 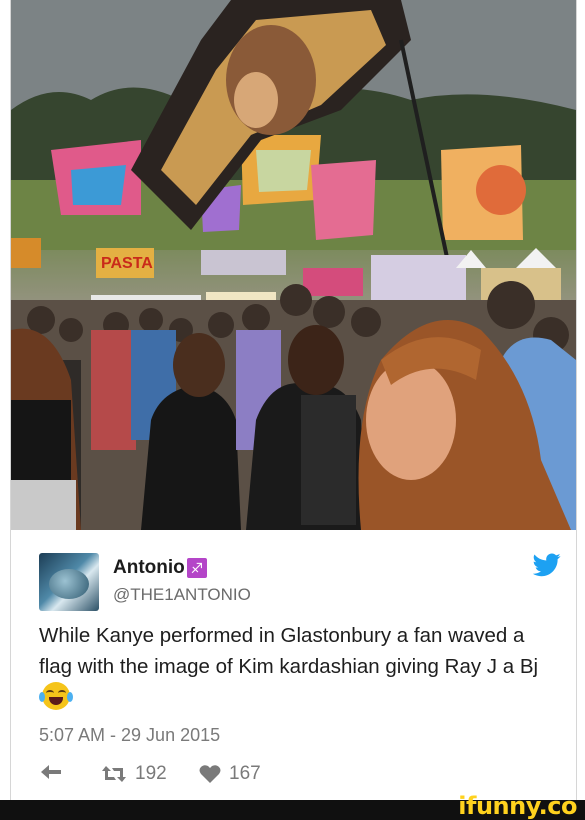 What do you see at coordinates (42, 697) in the screenshot?
I see `tear-left` at bounding box center [42, 697].